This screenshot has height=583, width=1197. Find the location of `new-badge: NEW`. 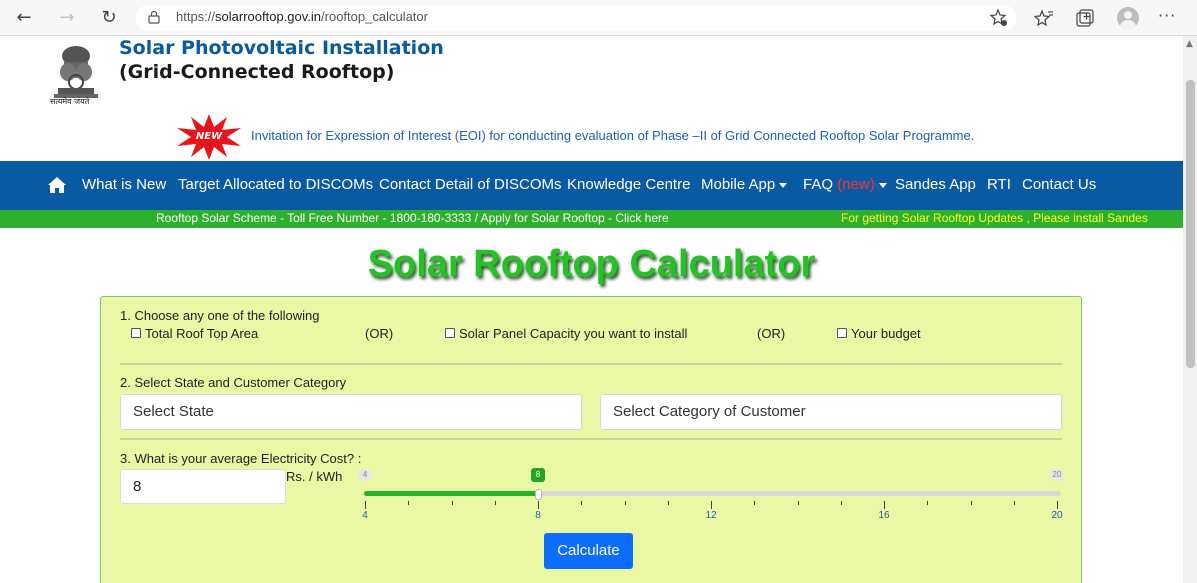

new-badge: NEW is located at coordinates (209, 137).